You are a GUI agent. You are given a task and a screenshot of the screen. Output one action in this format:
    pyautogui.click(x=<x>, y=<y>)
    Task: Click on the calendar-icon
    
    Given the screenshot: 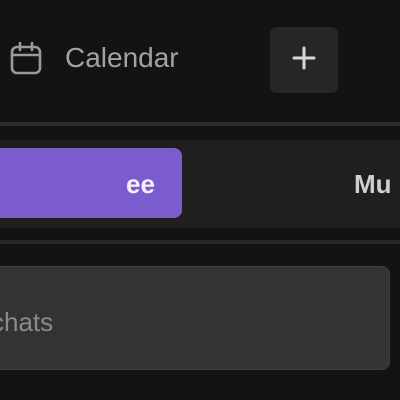 What is the action you would take?
    pyautogui.click(x=26, y=58)
    